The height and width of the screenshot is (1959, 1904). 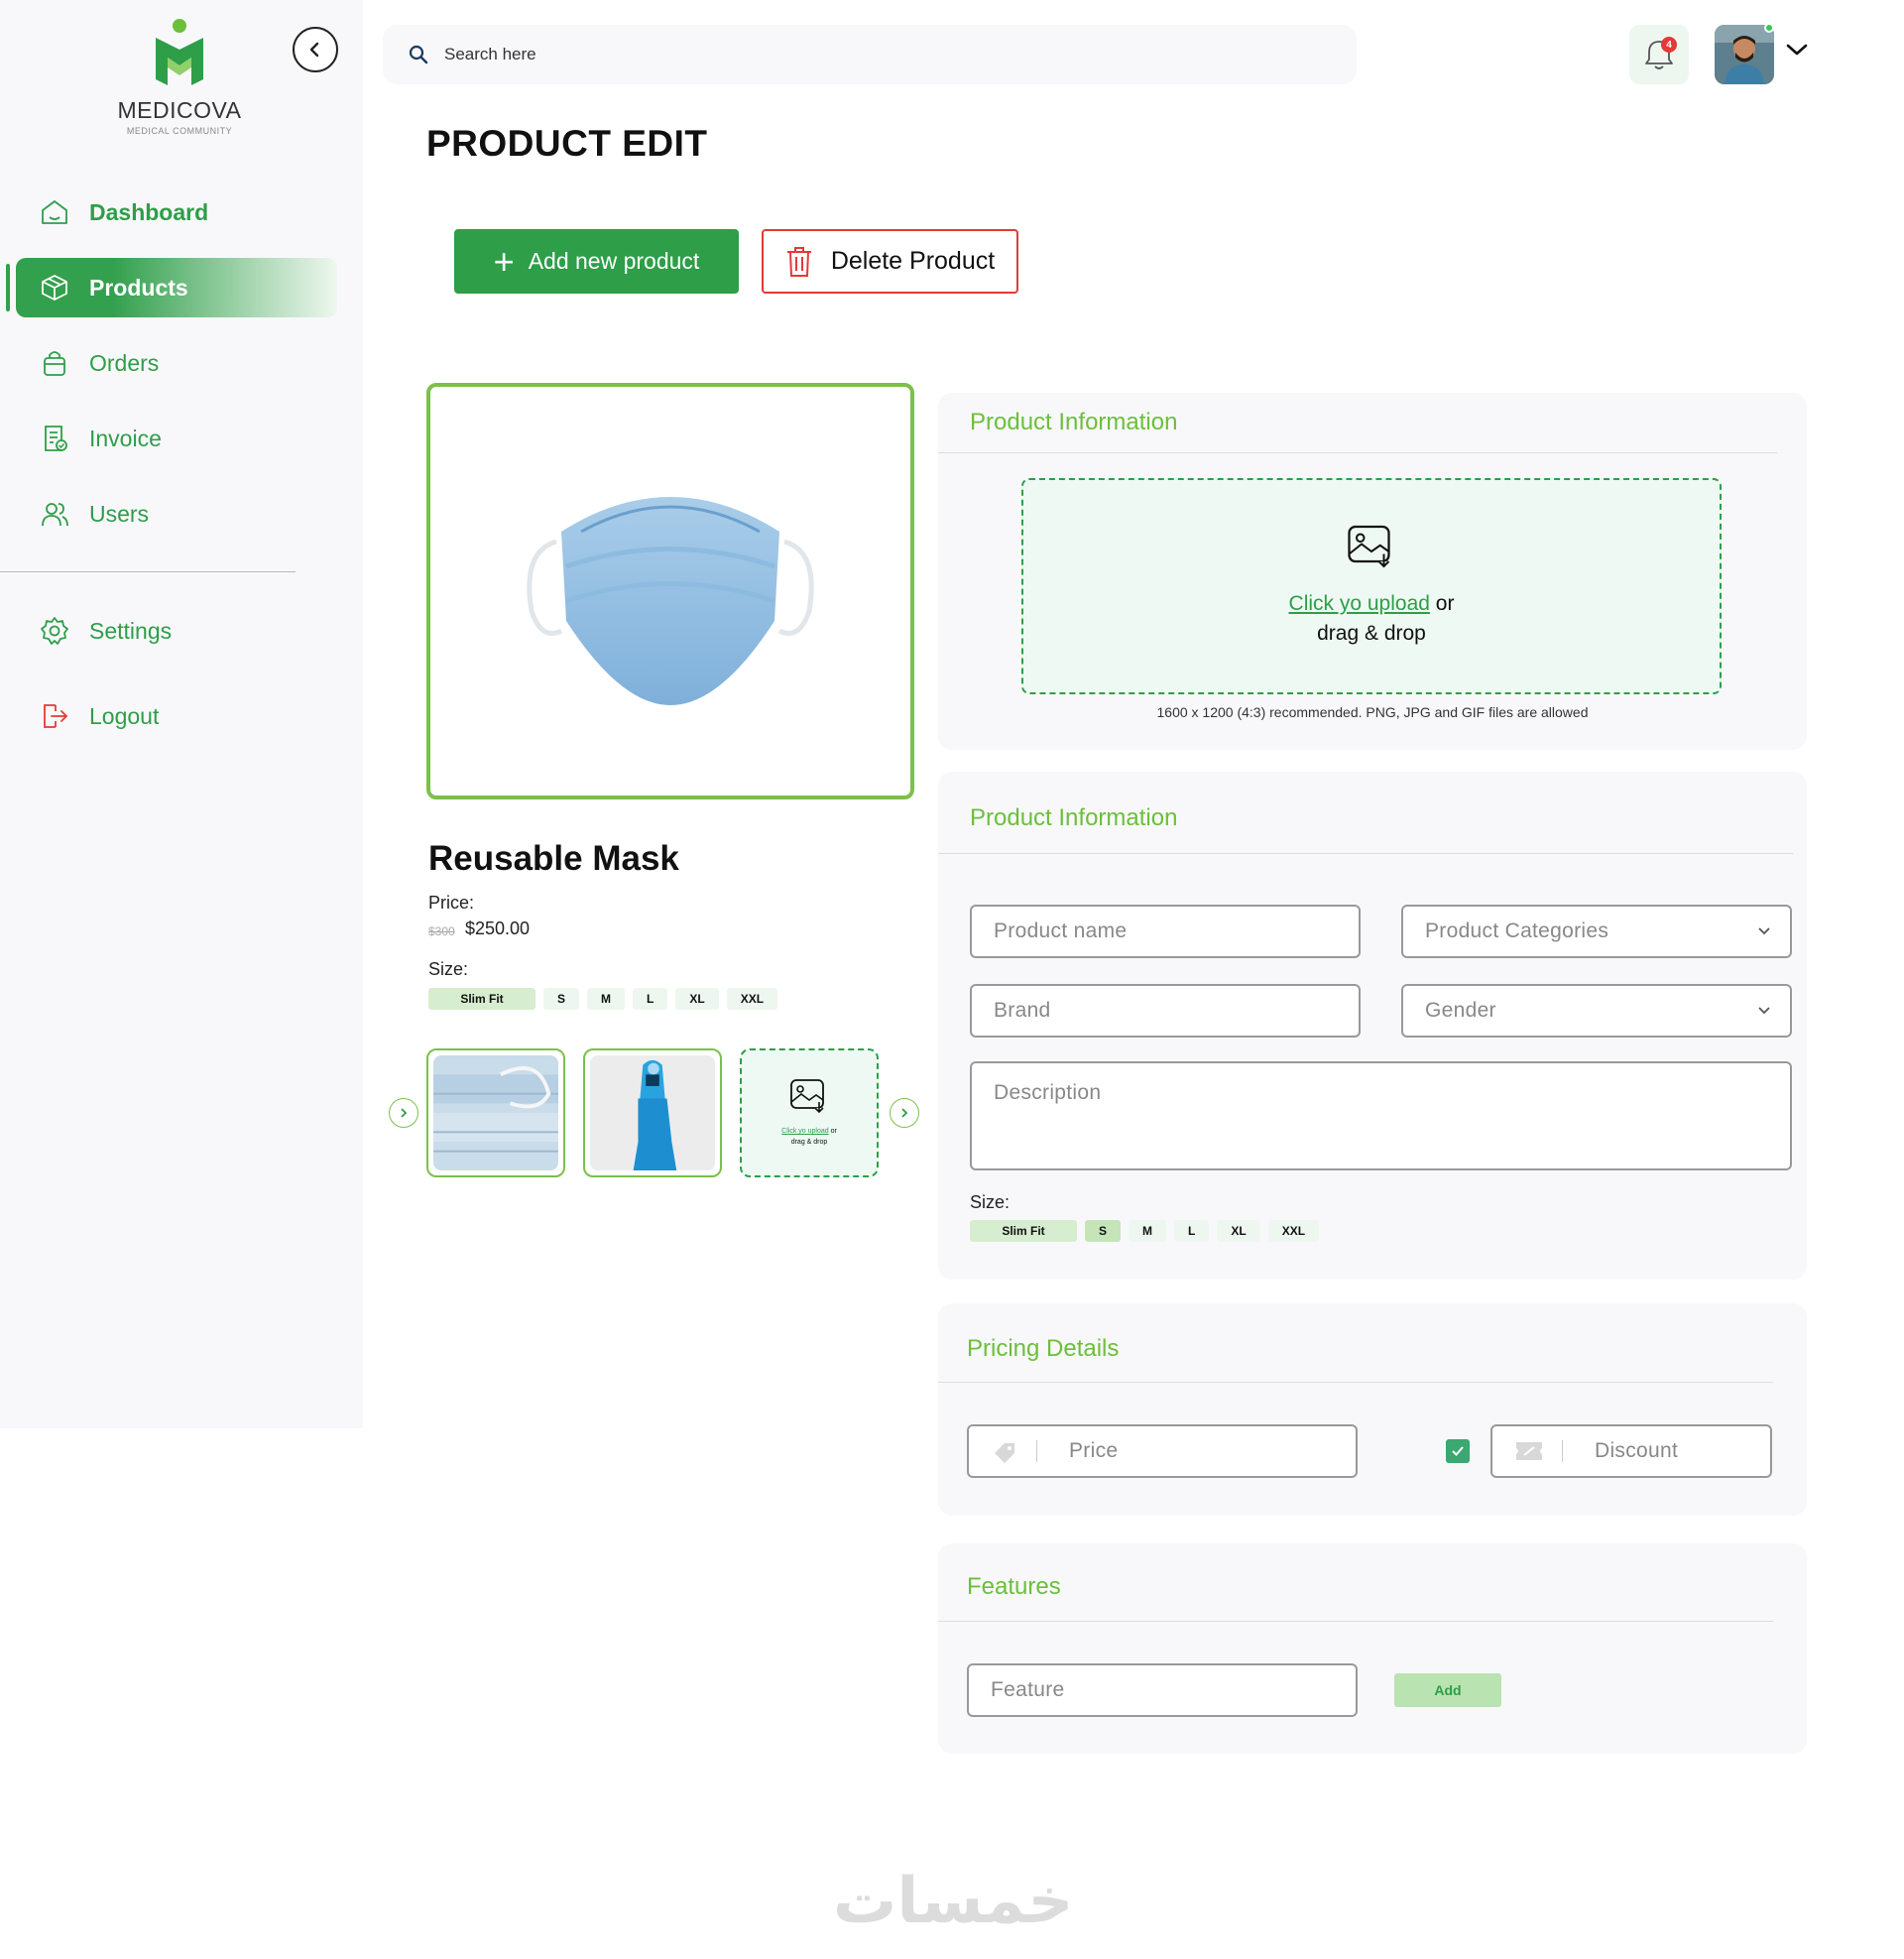 I want to click on card-title: Pricing Details, so click(x=1043, y=1348).